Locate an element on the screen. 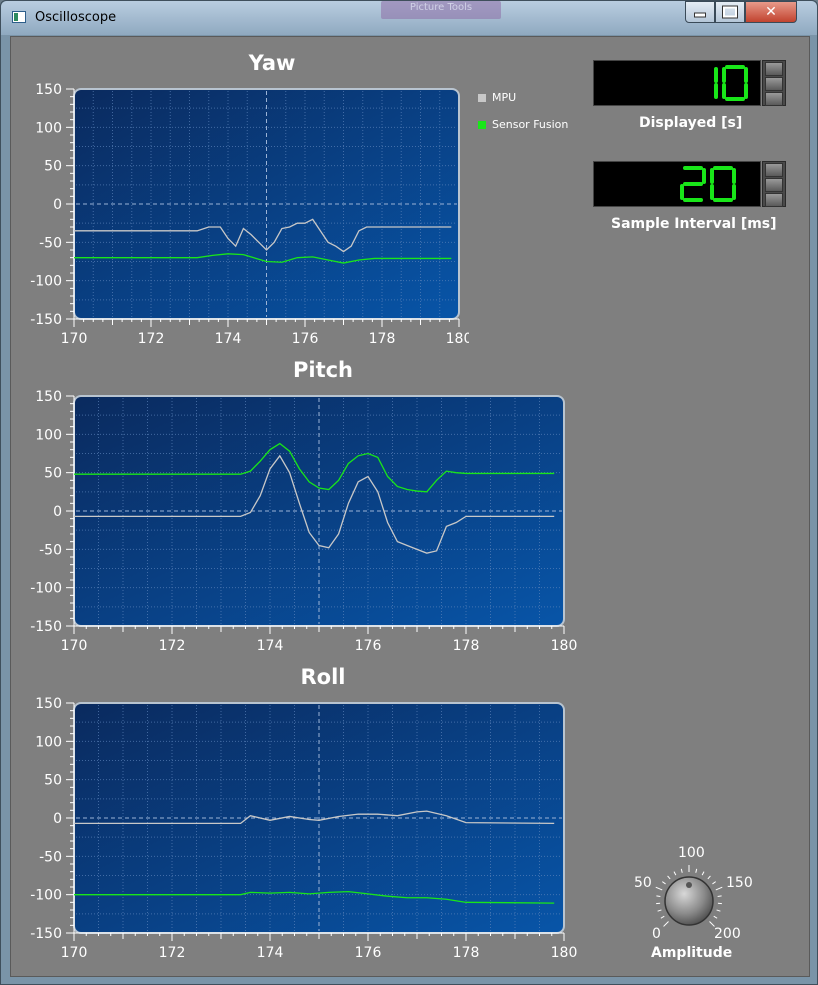 This screenshot has height=985, width=818. maximize-button is located at coordinates (730, 12).